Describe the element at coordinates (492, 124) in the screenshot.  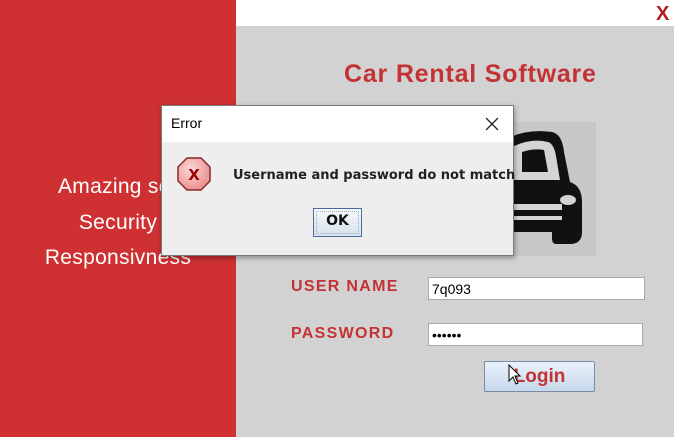
I see `close-icon` at that location.